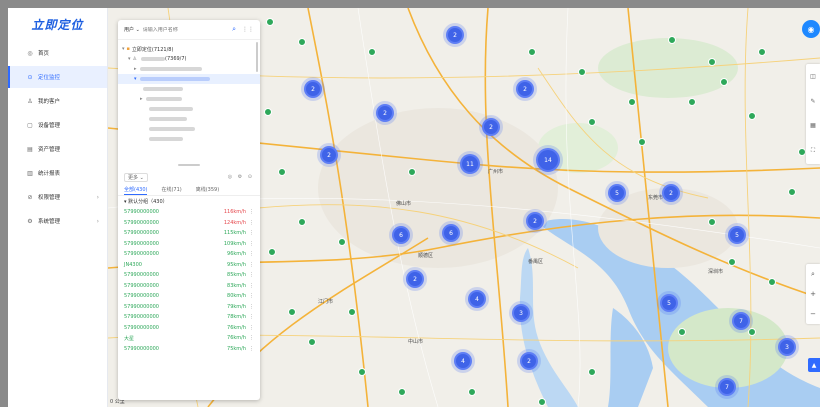  I want to click on measure-icon: ✎, so click(812, 101).